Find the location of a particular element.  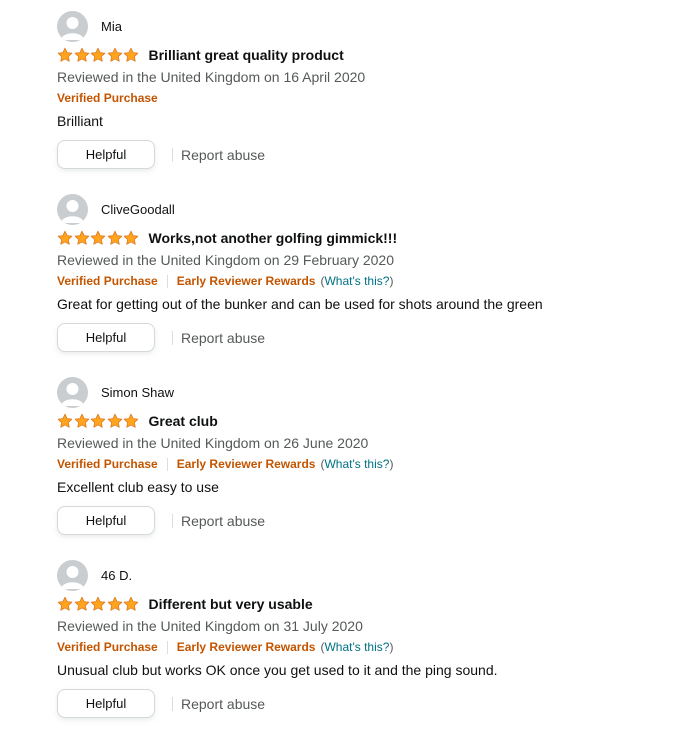

reviewer-name: CliveGoodall is located at coordinates (138, 209).